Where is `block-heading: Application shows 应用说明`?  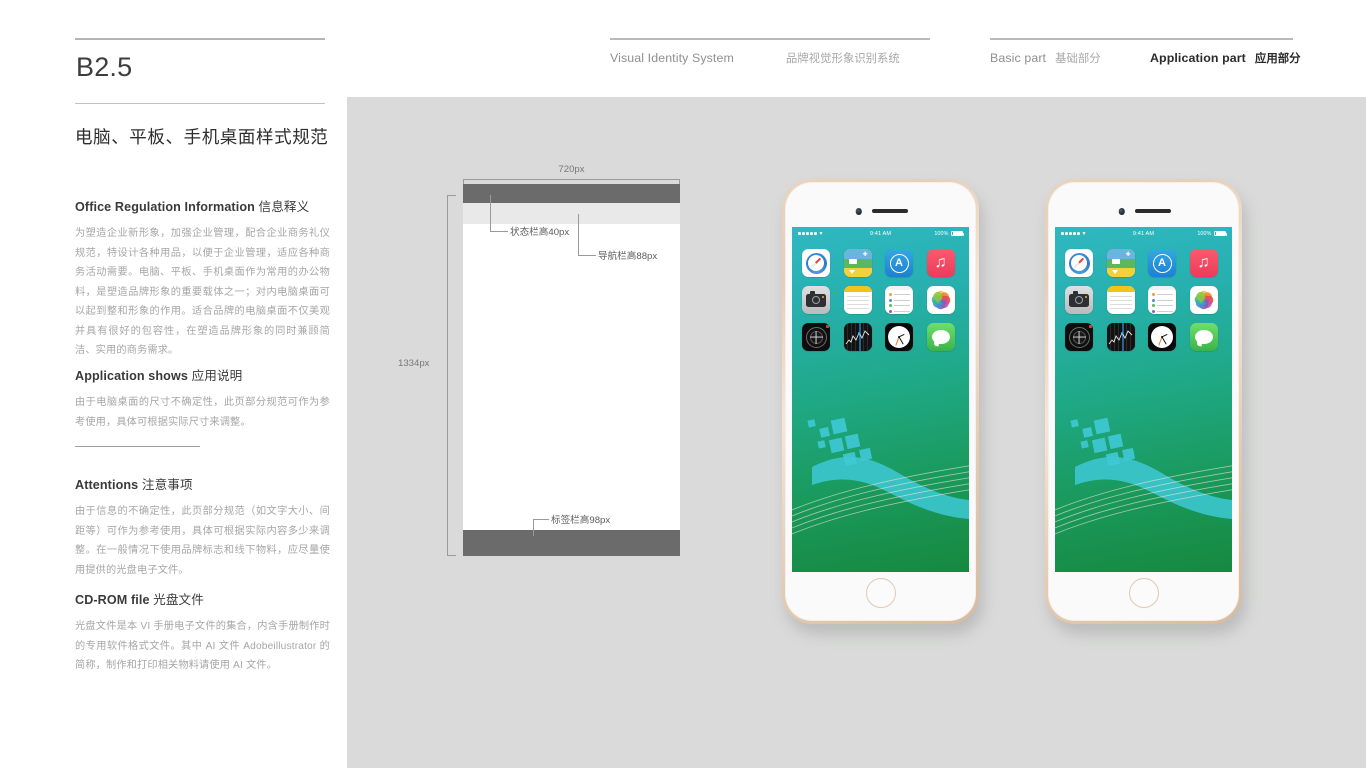 block-heading: Application shows 应用说明 is located at coordinates (202, 374).